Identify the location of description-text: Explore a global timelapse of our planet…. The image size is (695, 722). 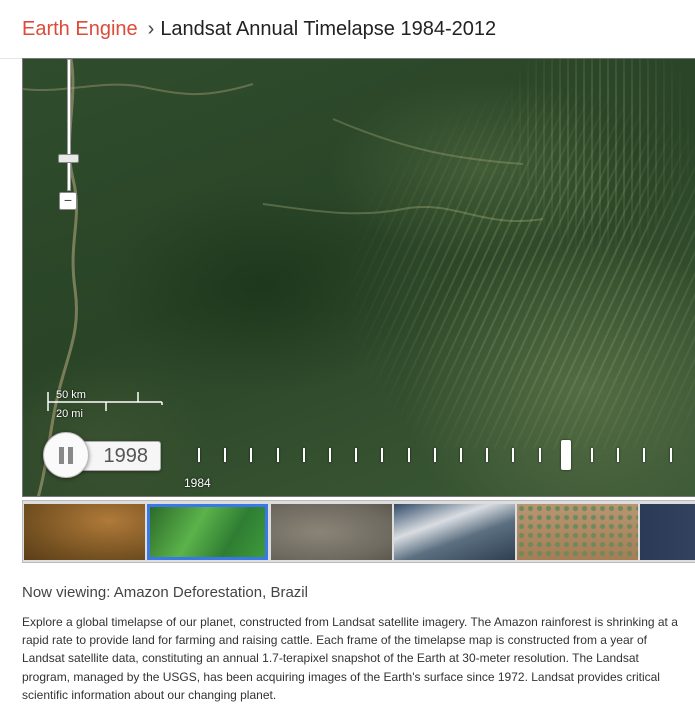
(350, 658).